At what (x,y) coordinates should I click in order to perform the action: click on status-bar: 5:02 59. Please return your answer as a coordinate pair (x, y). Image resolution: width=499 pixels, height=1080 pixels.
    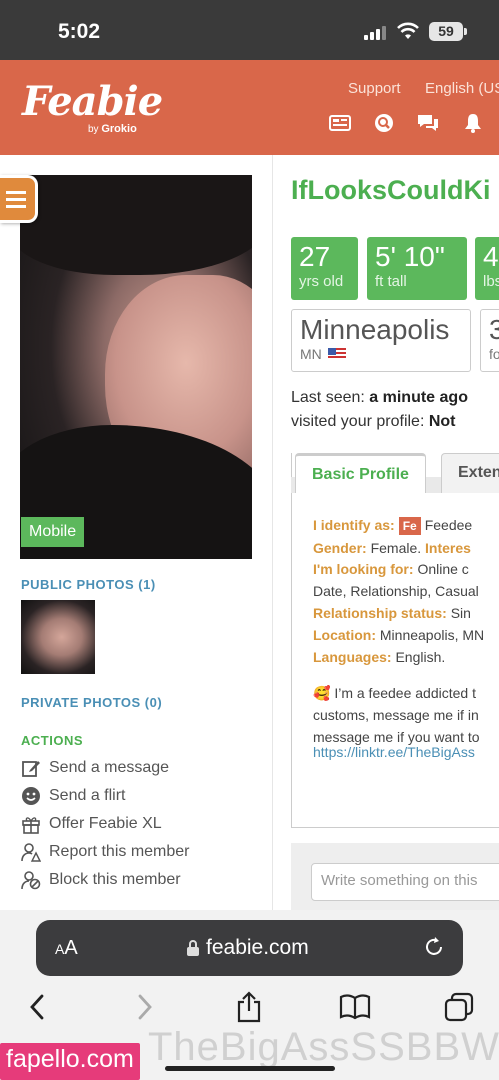
    Looking at the image, I should click on (249, 30).